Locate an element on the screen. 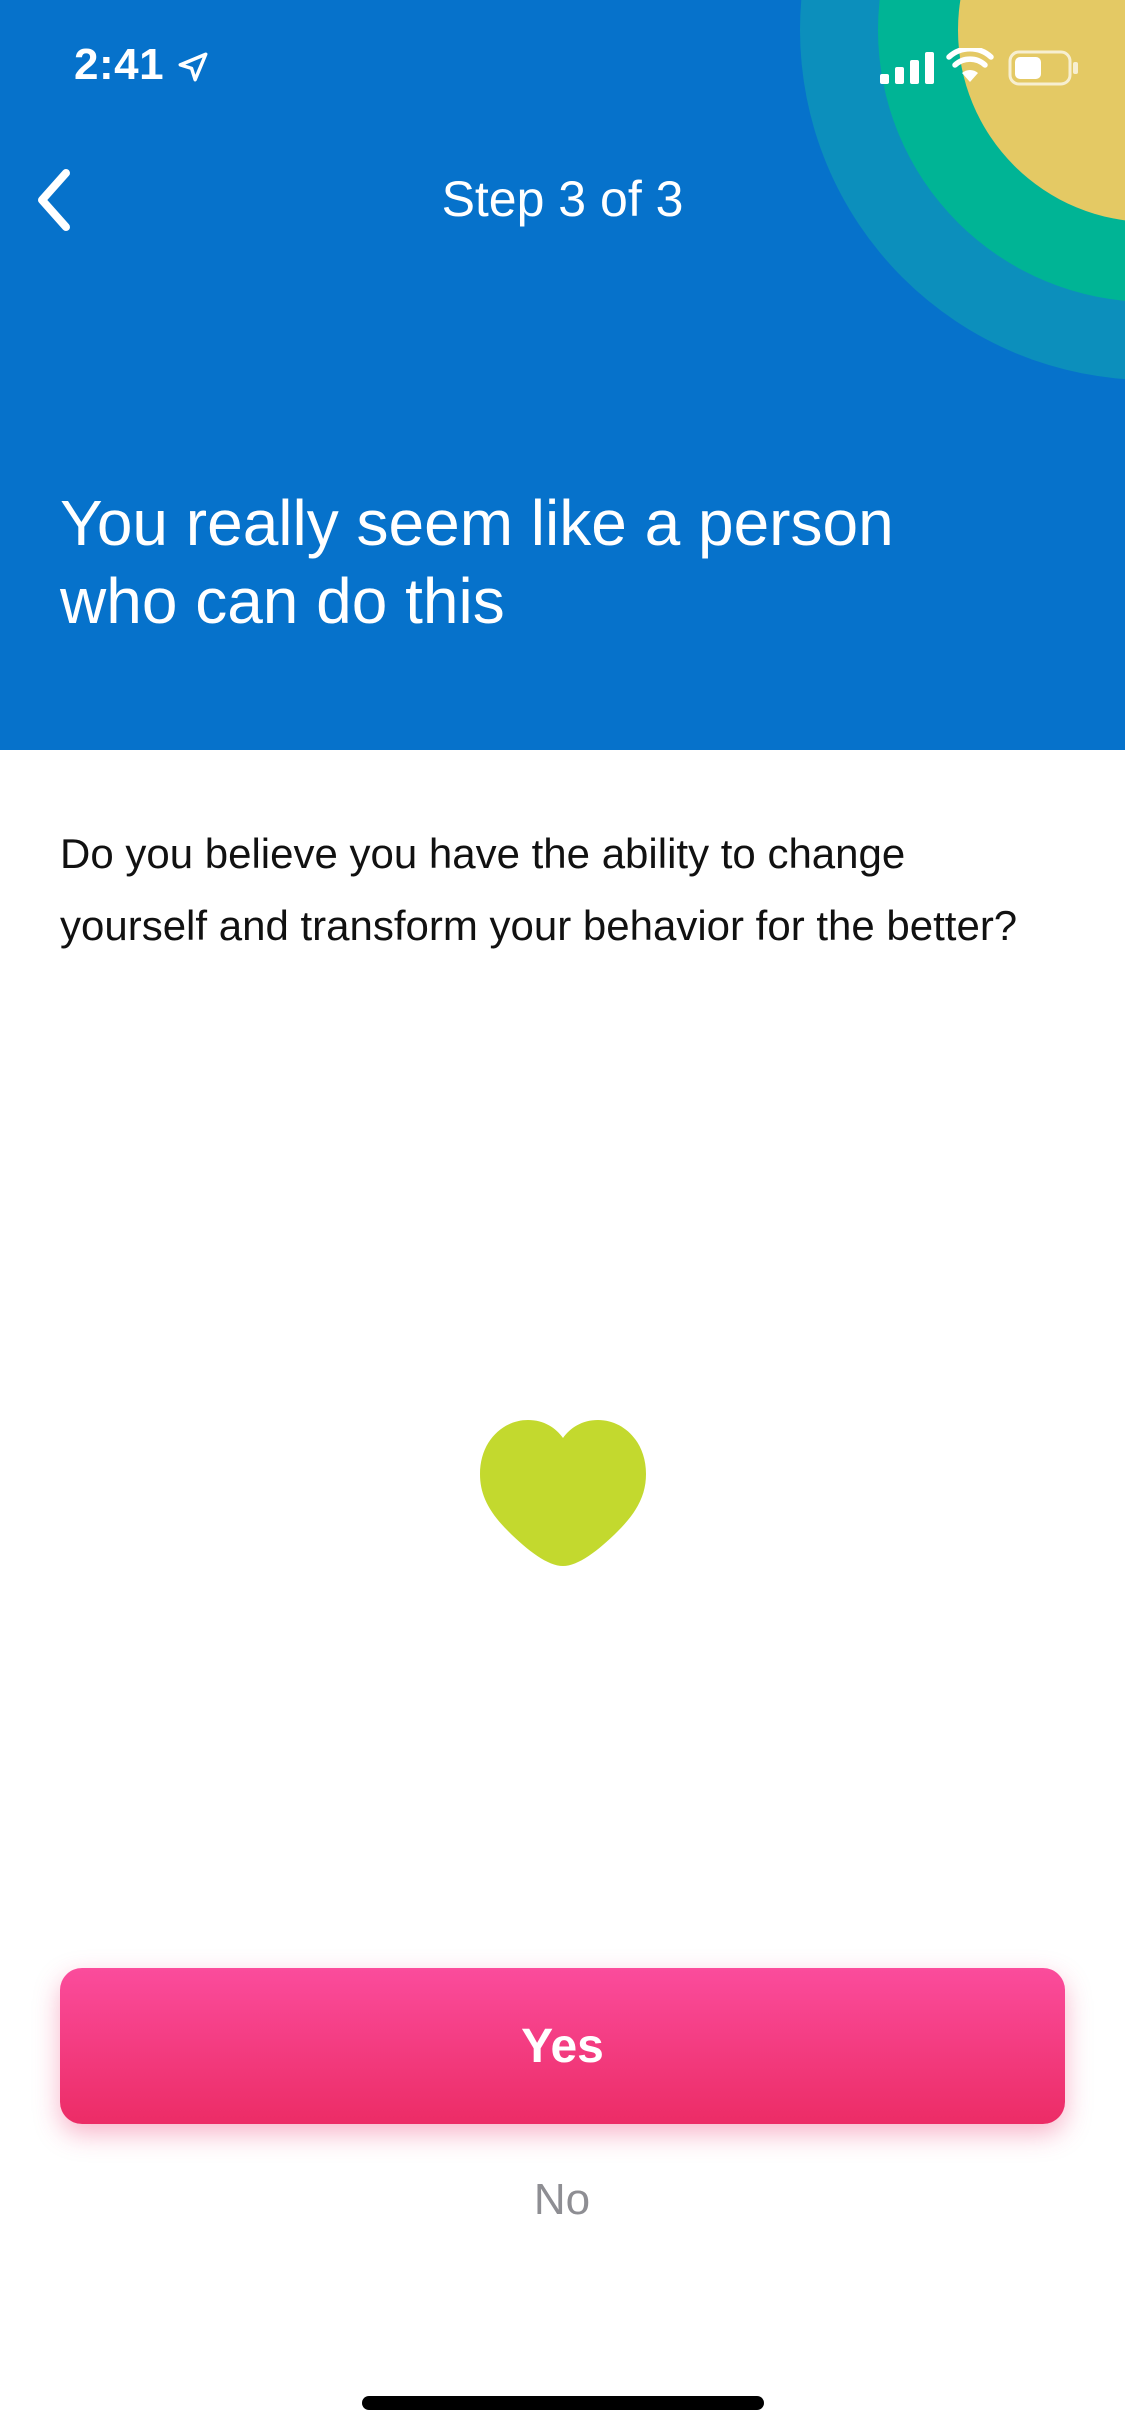 The width and height of the screenshot is (1125, 2436). navigation-bar: Step 3 of 3 is located at coordinates (562, 200).